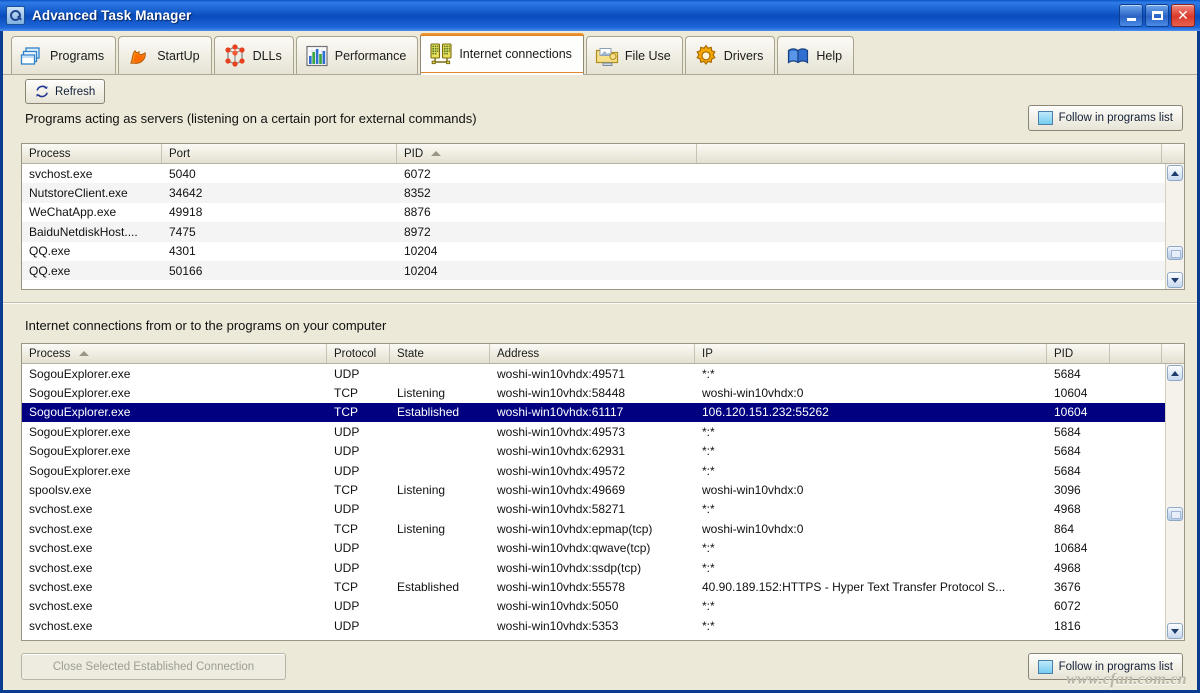 Image resolution: width=1200 pixels, height=693 pixels. Describe the element at coordinates (706, 56) in the screenshot. I see `gear-icon` at that location.